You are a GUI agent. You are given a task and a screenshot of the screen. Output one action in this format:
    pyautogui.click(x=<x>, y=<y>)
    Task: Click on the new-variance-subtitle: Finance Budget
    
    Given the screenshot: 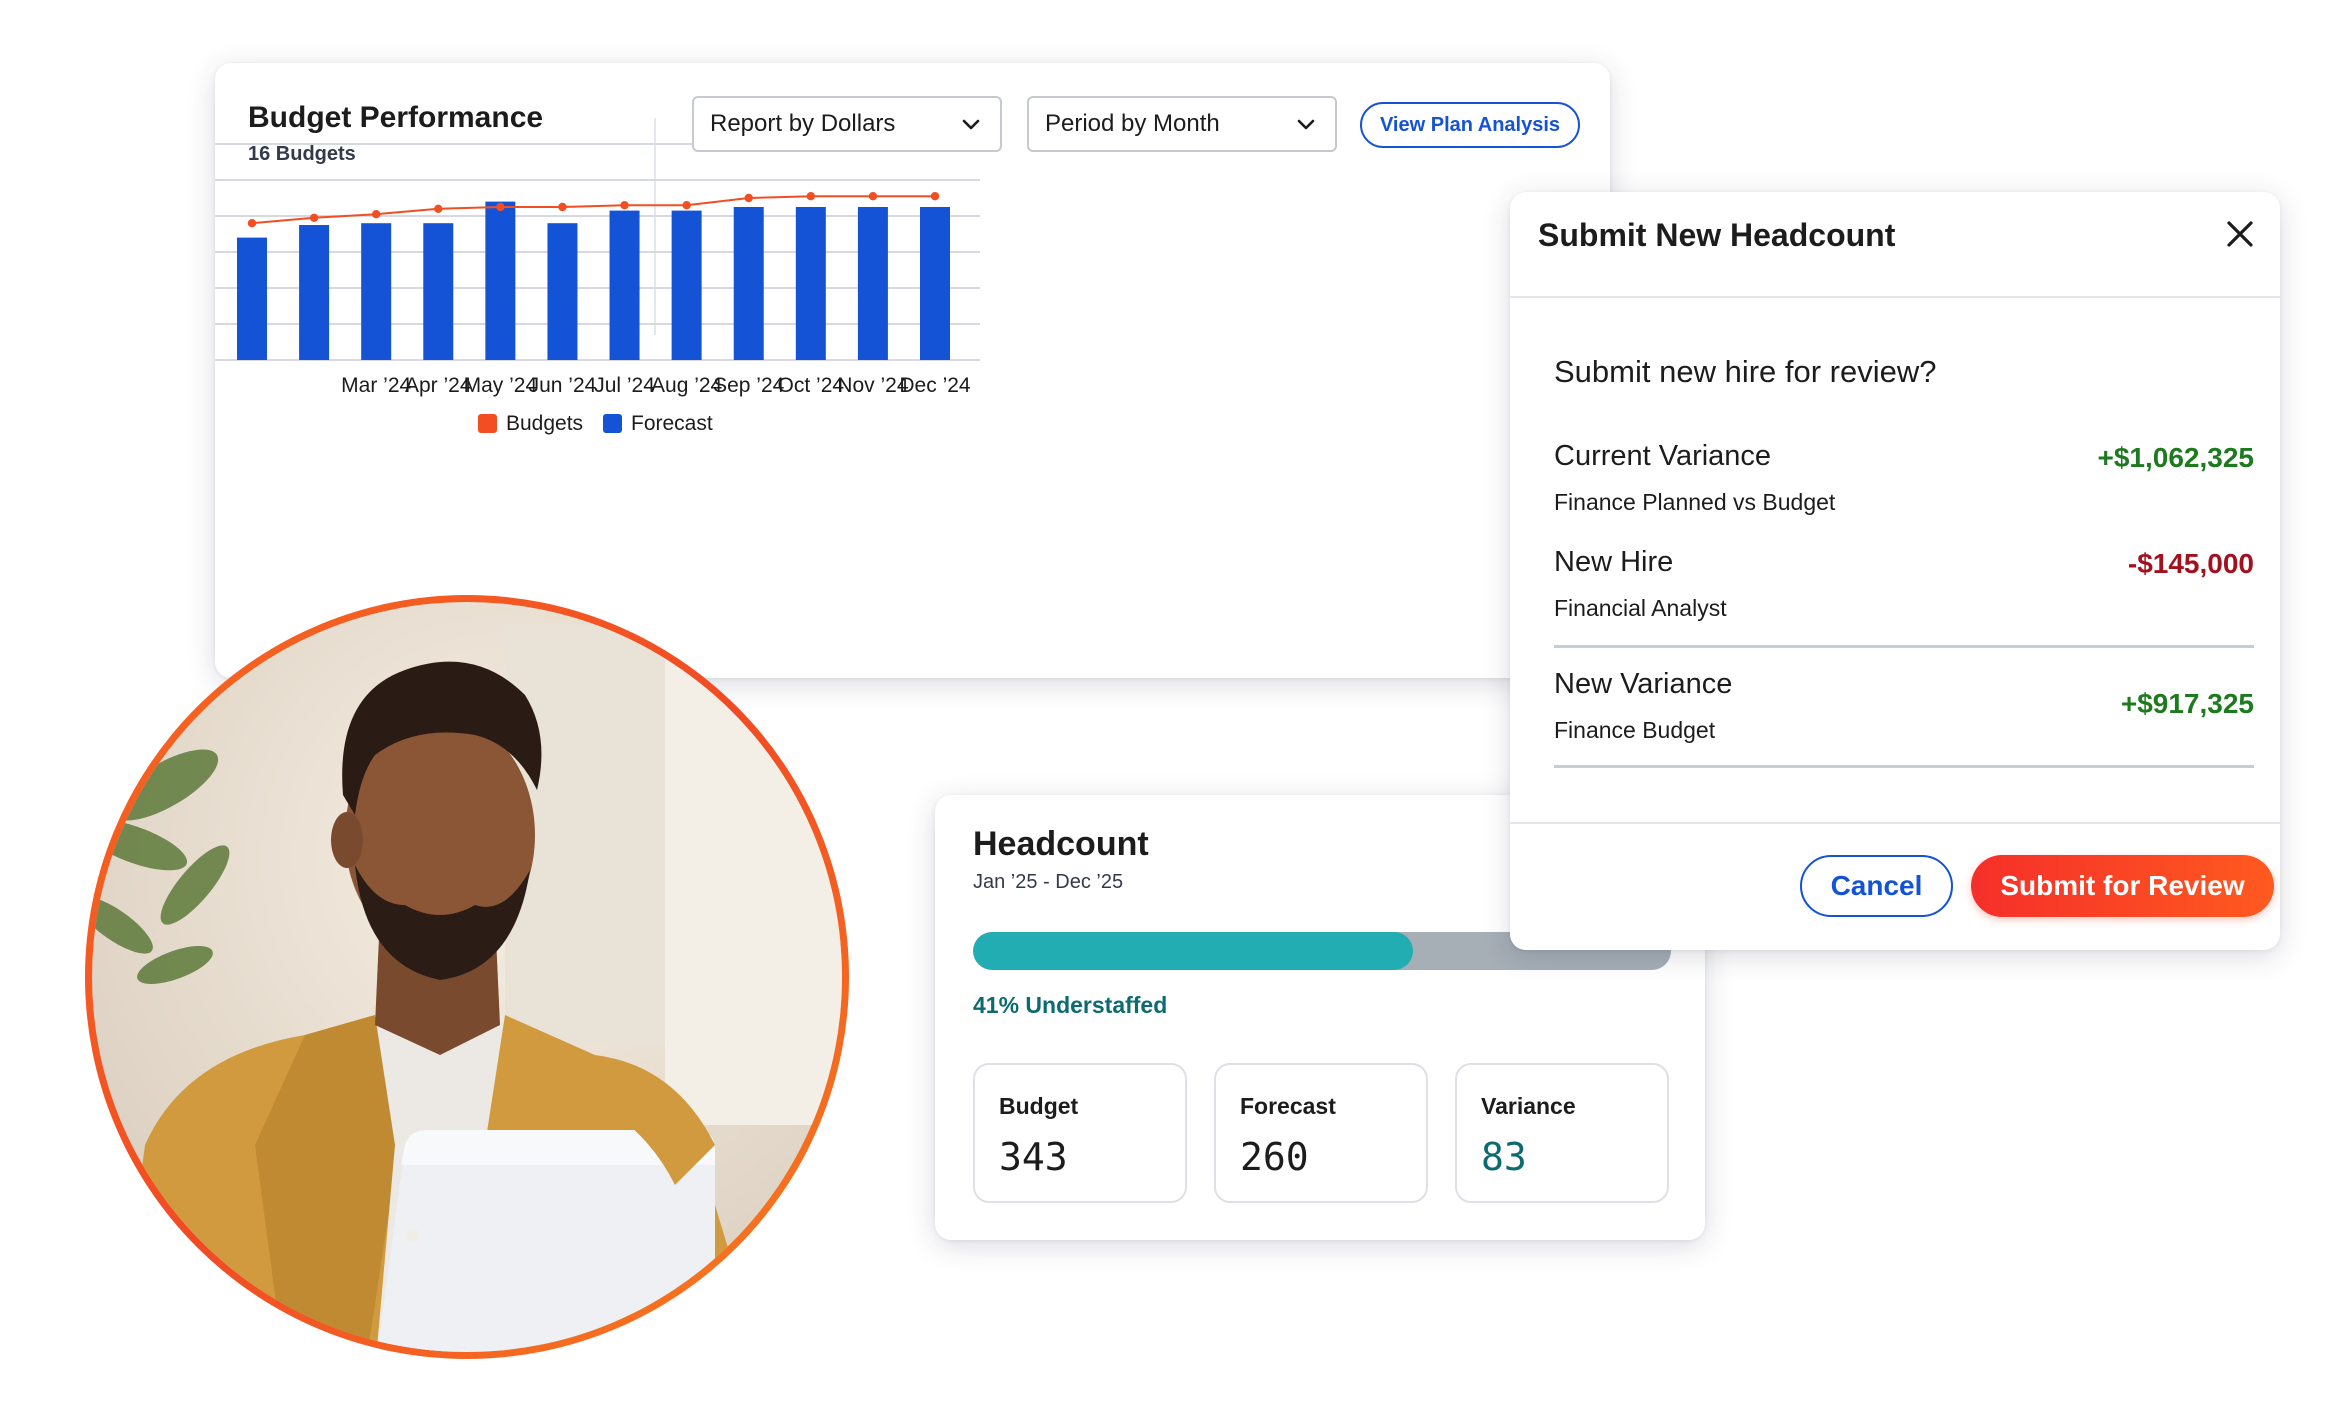 What is the action you would take?
    pyautogui.click(x=1635, y=730)
    